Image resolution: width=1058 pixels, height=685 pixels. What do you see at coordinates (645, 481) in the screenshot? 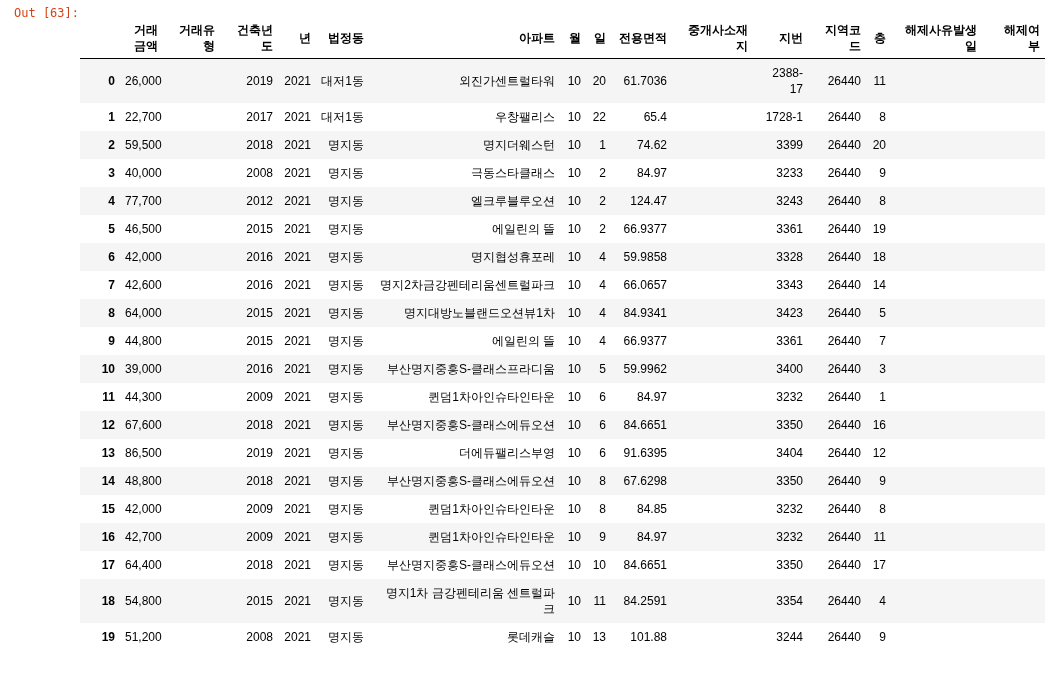
I see `table-cell: 67.6298` at bounding box center [645, 481].